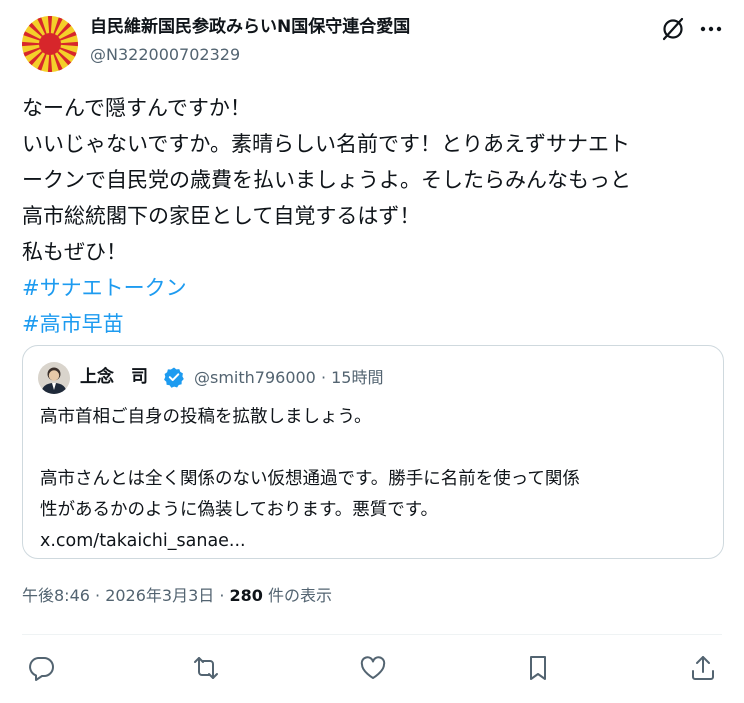 Image resolution: width=744 pixels, height=703 pixels. I want to click on quote-line: 性があるかのように偽装しております。悪質です。, so click(239, 510).